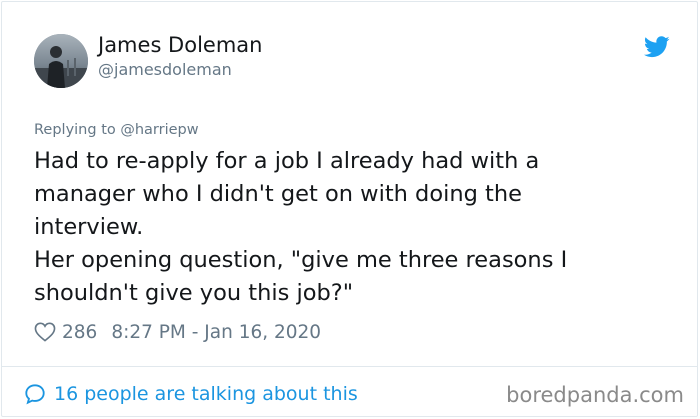 The height and width of the screenshot is (419, 700). What do you see at coordinates (79, 332) in the screenshot?
I see `like-count: 286` at bounding box center [79, 332].